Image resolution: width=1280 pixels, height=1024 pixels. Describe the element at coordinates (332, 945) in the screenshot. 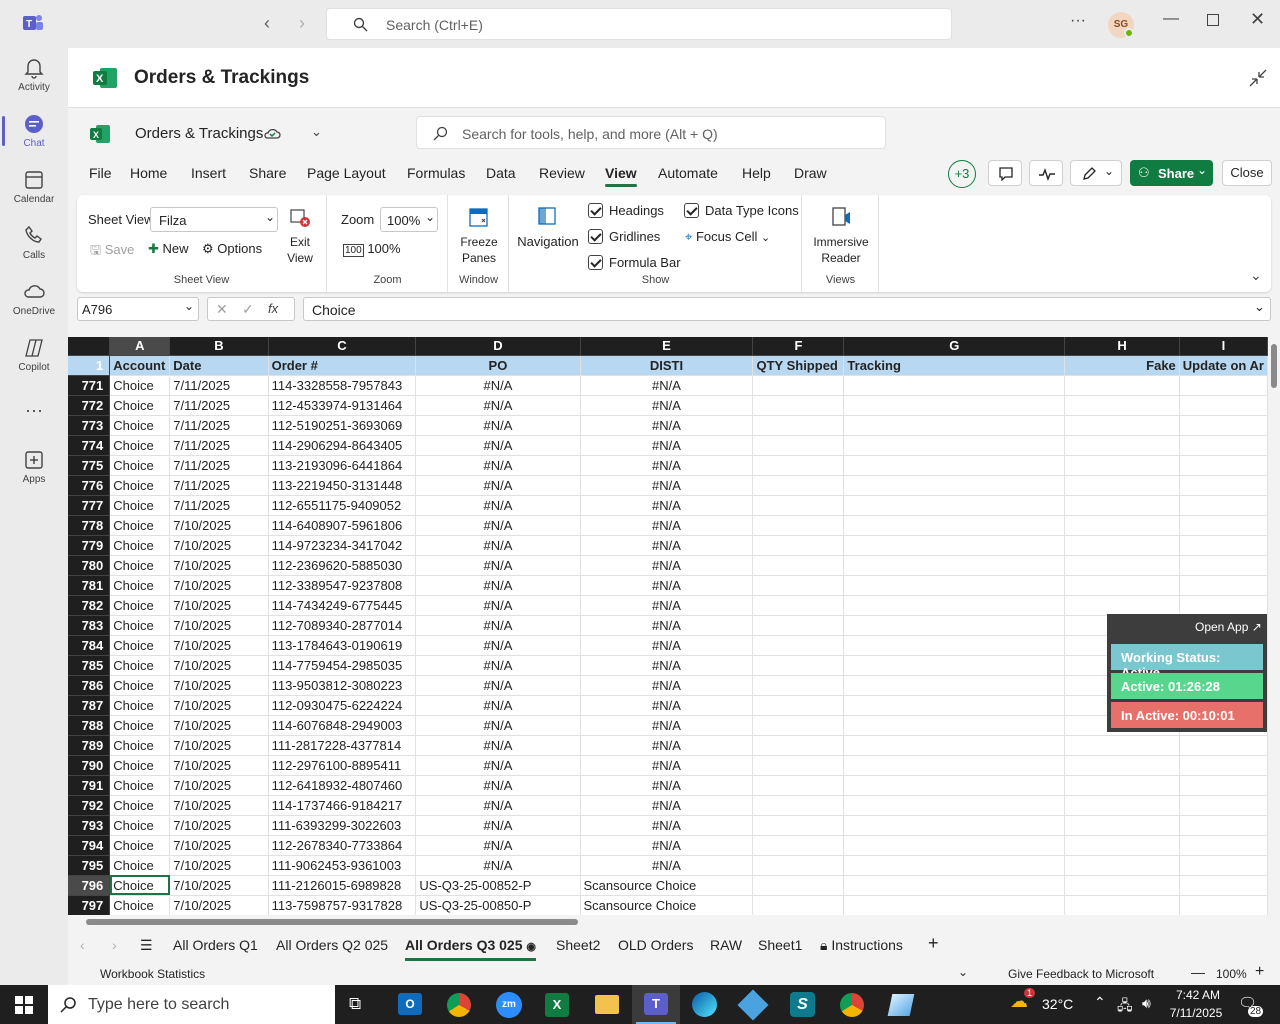

I see `sheet-tab: All Orders Q2 025` at that location.